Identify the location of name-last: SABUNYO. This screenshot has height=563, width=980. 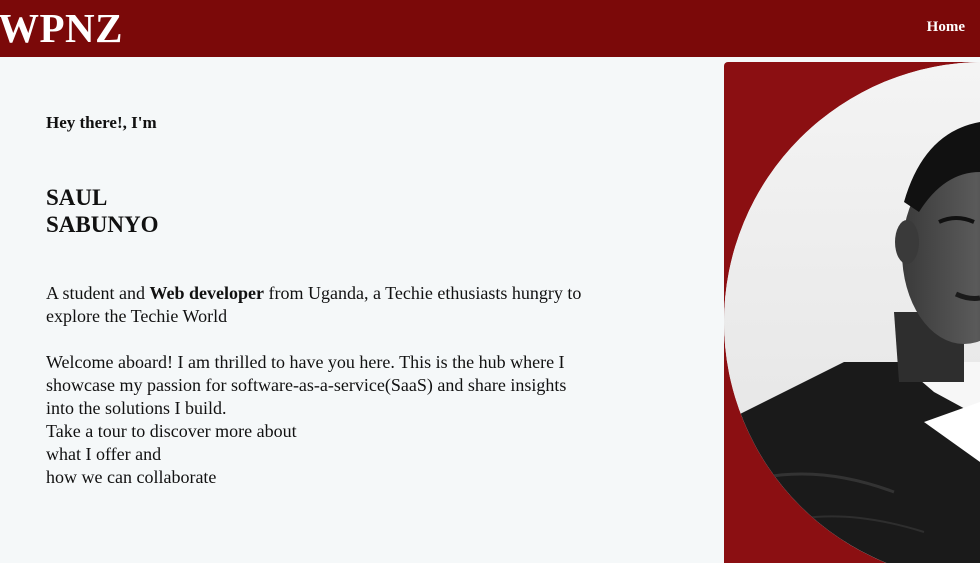
(102, 224).